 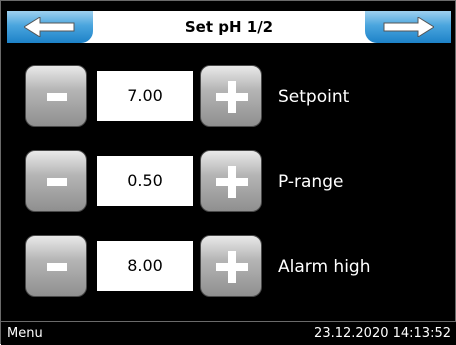 I want to click on setpoint-increase-button, so click(x=231, y=96).